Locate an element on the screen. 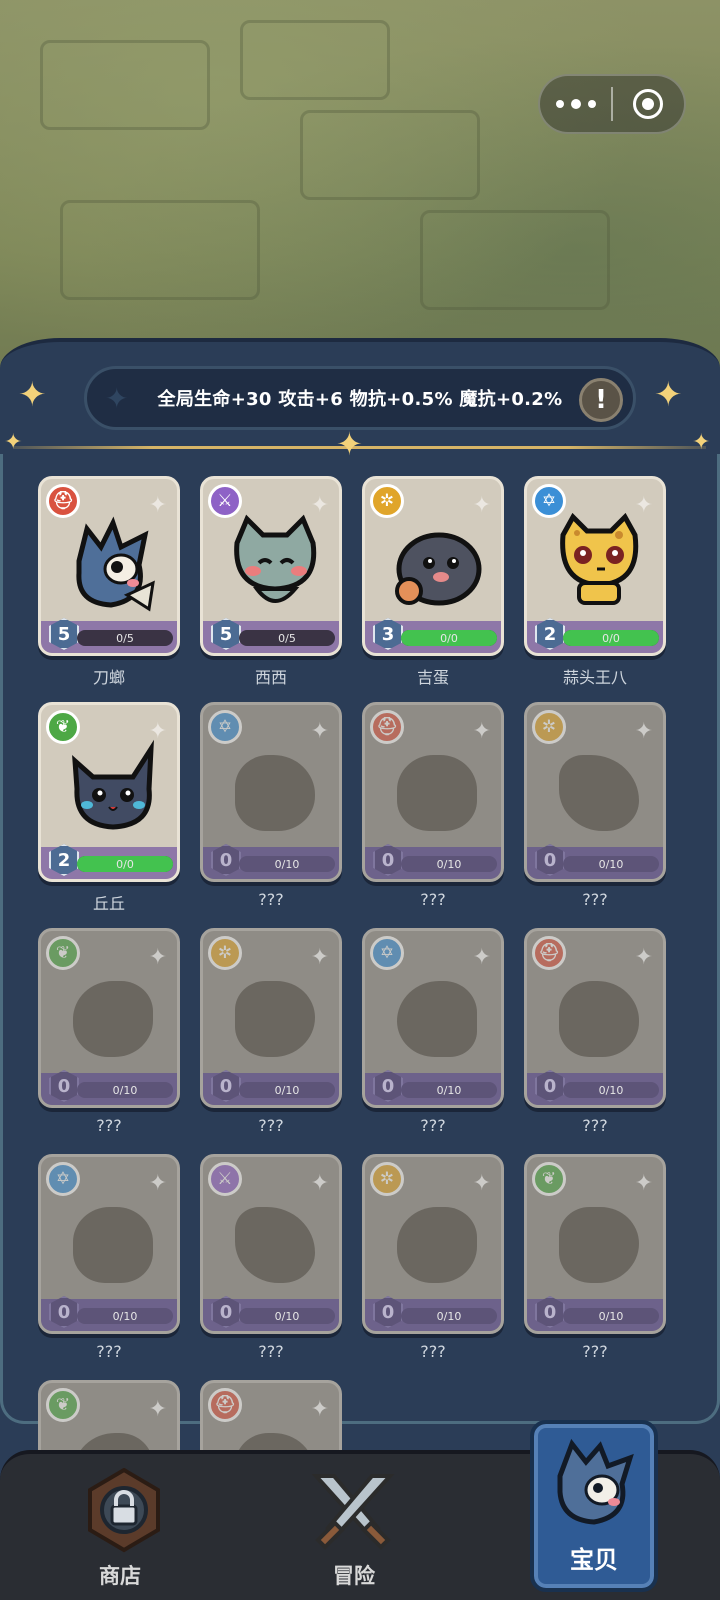  pet-creature-icon is located at coordinates (595, 1481).